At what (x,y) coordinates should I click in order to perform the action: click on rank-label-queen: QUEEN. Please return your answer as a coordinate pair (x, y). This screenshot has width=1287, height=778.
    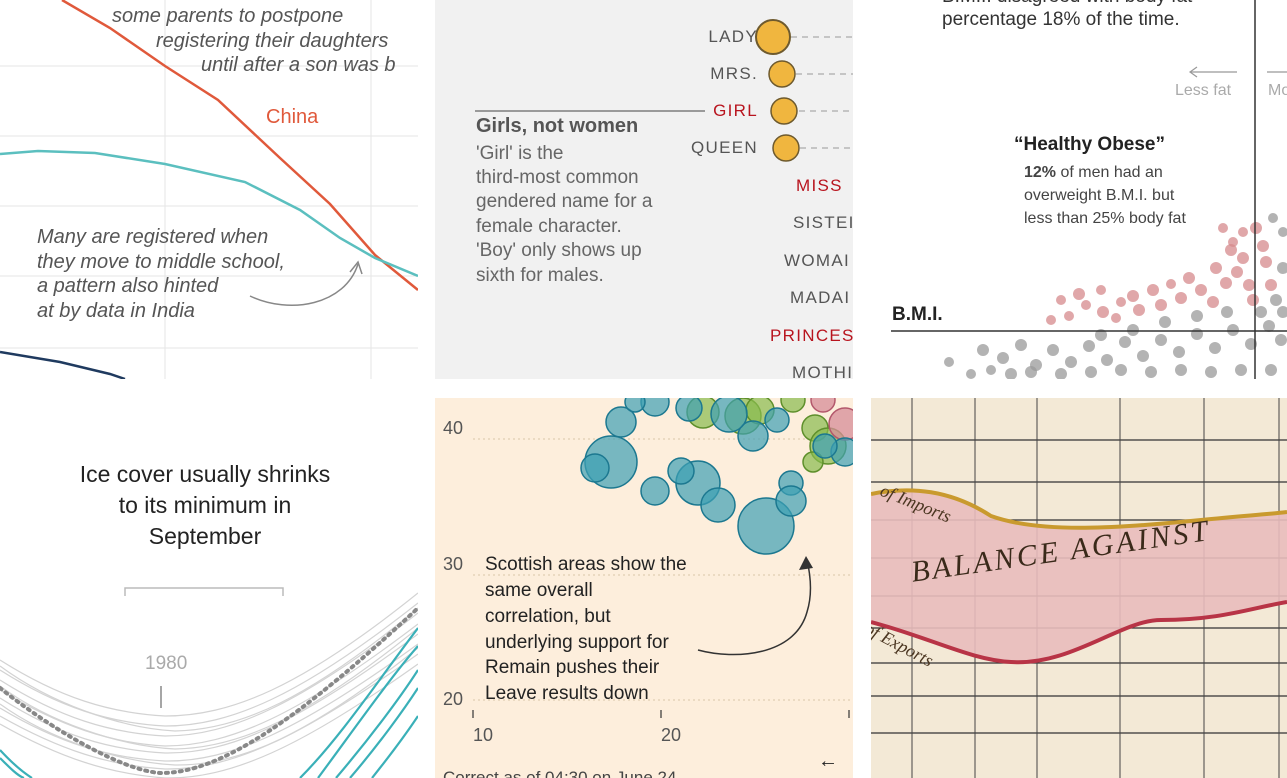
    Looking at the image, I should click on (724, 148).